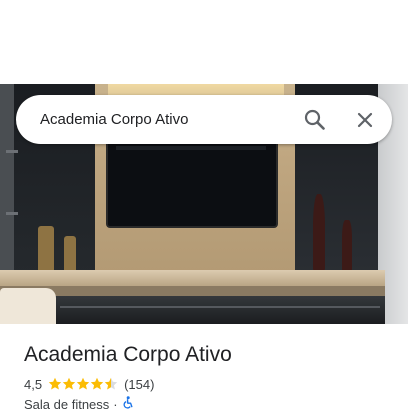 This screenshot has height=412, width=408. I want to click on star-rating, so click(83, 384).